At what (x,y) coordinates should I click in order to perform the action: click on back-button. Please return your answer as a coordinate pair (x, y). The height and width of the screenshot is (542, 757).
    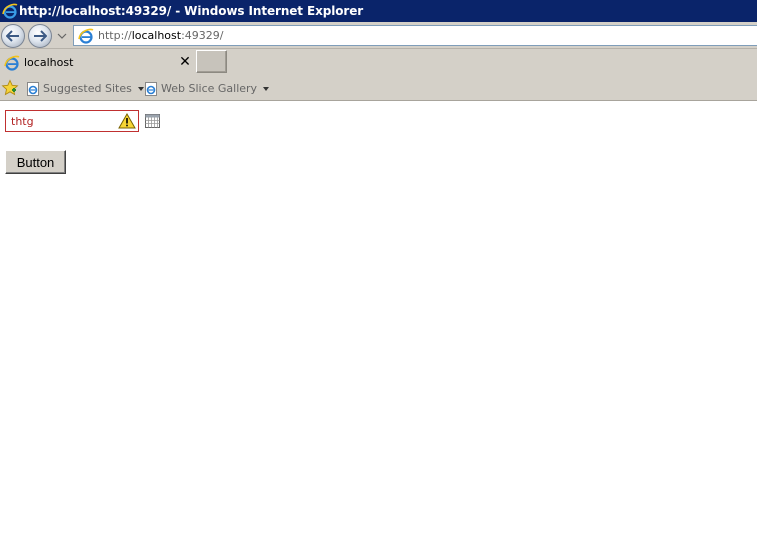
    Looking at the image, I should click on (13, 36).